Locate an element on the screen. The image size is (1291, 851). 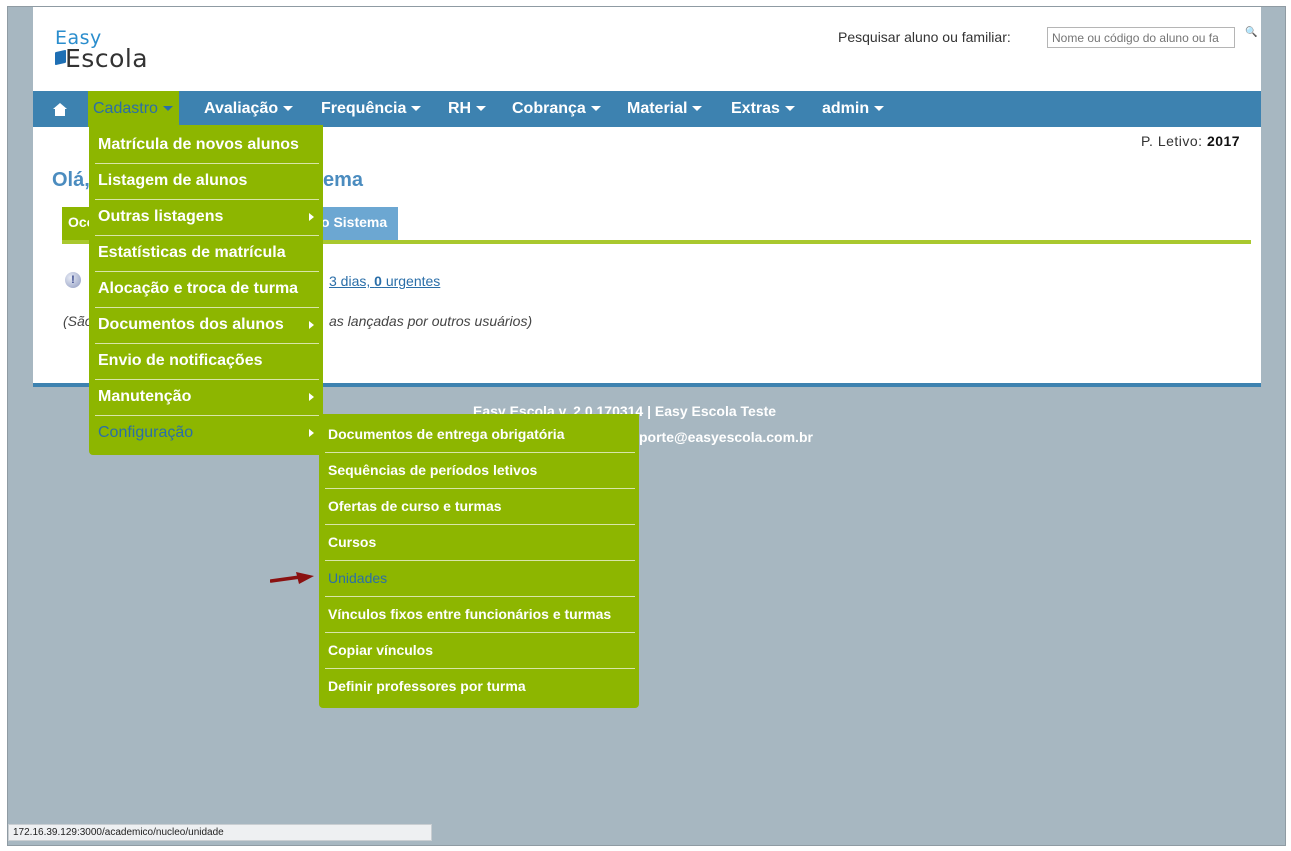
submenu-item-label: Definir professores por turma is located at coordinates (427, 686).